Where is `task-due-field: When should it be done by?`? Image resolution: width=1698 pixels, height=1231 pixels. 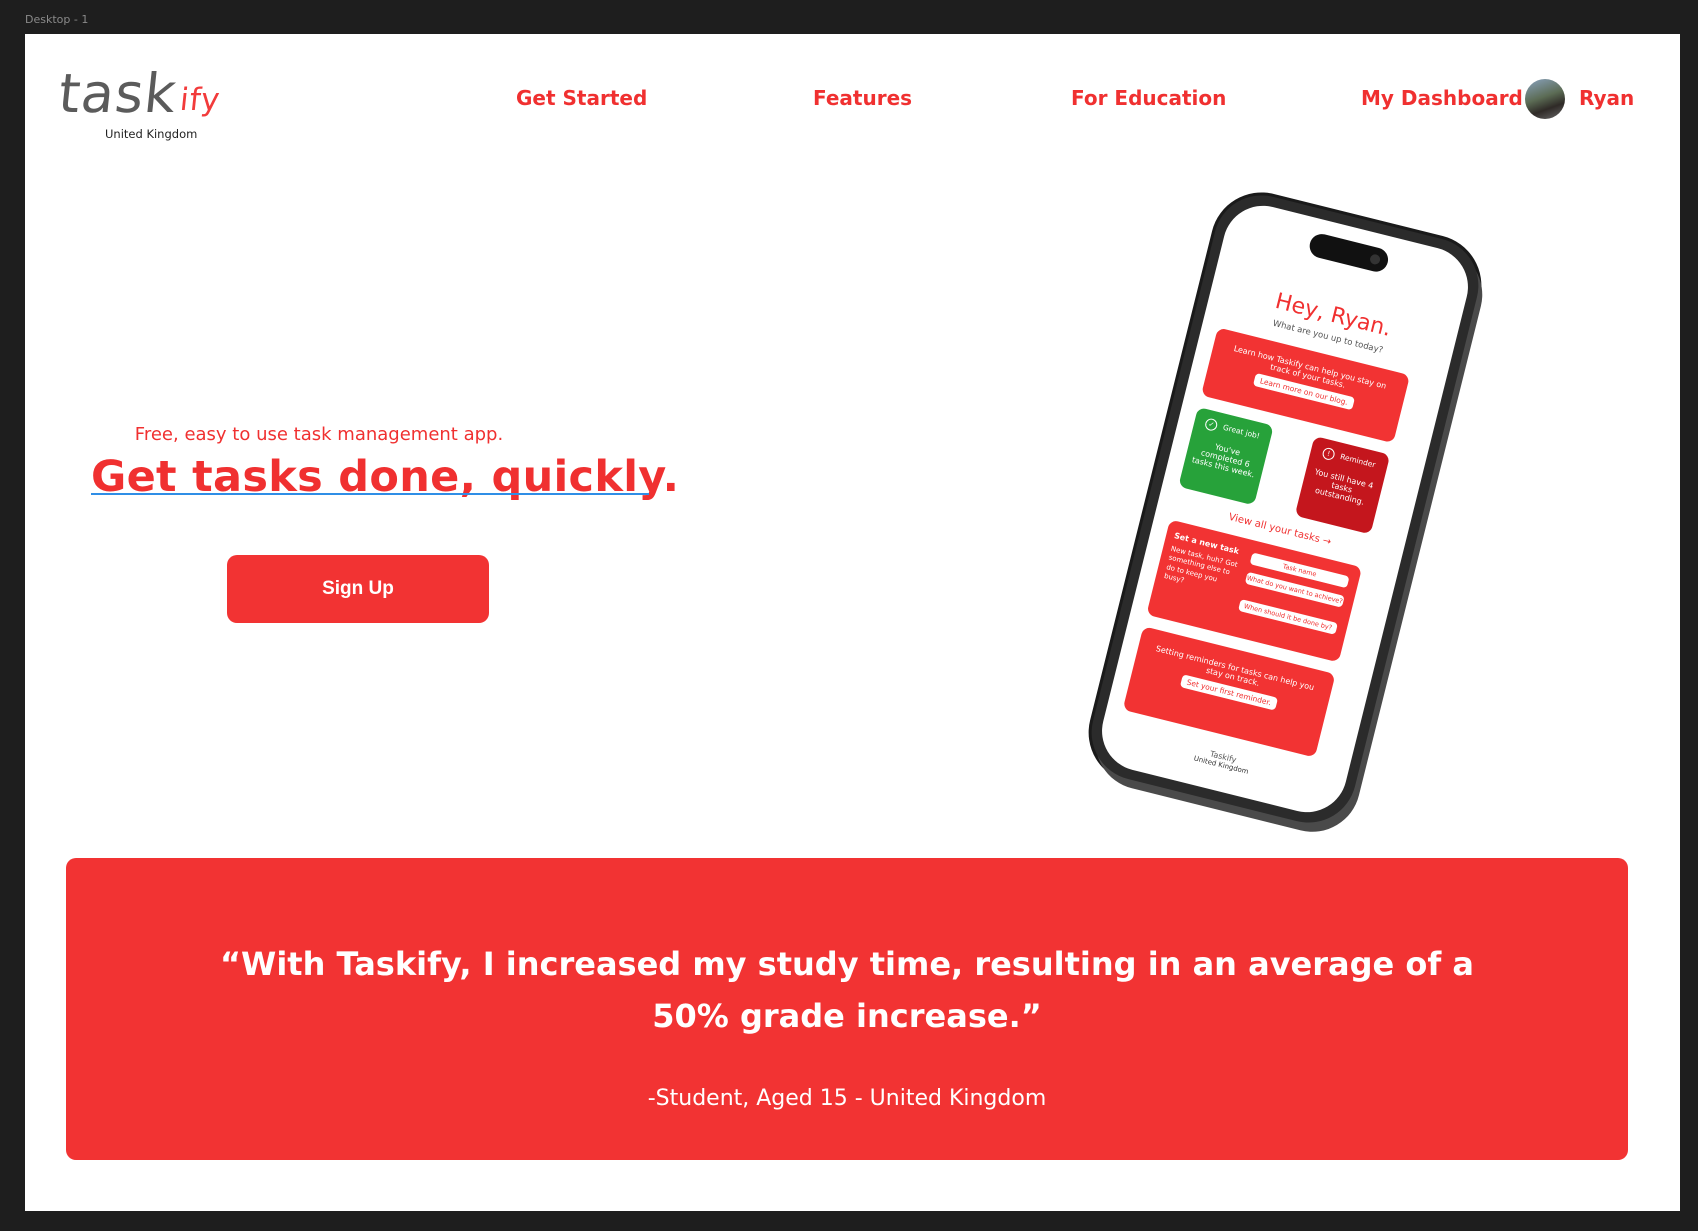 task-due-field: When should it be done by? is located at coordinates (1288, 617).